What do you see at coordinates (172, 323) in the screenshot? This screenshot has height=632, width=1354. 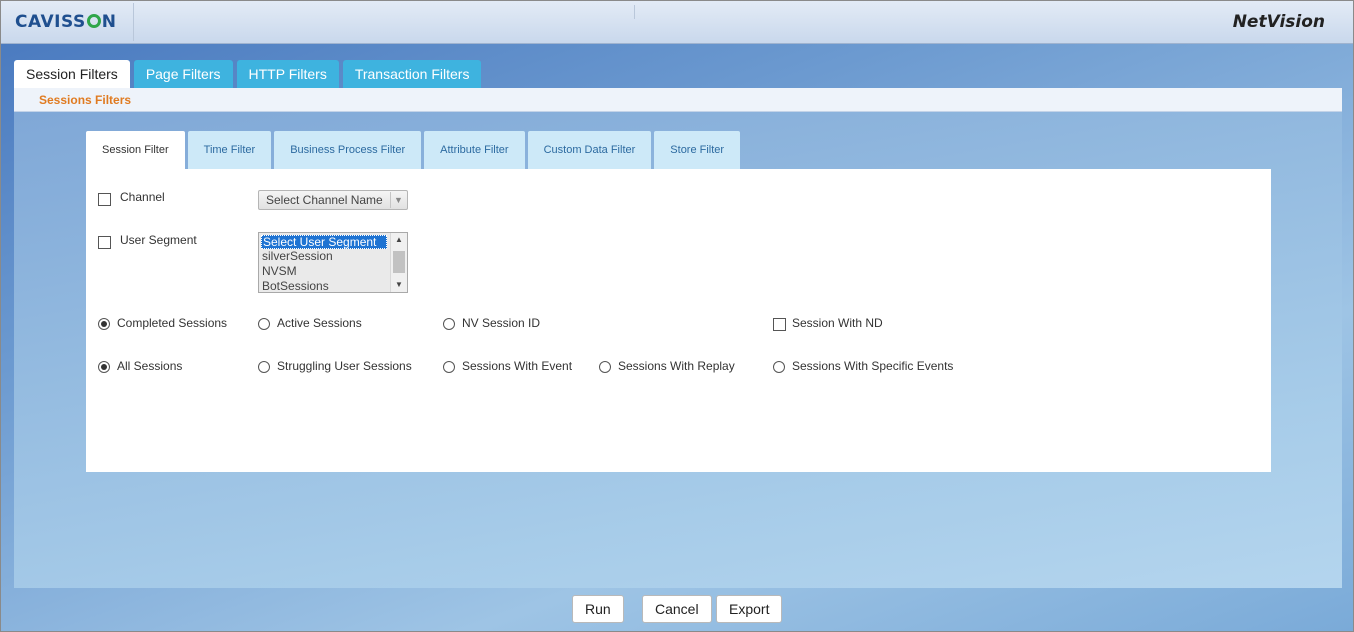 I see `completed-sessions-label: Completed Sessions` at bounding box center [172, 323].